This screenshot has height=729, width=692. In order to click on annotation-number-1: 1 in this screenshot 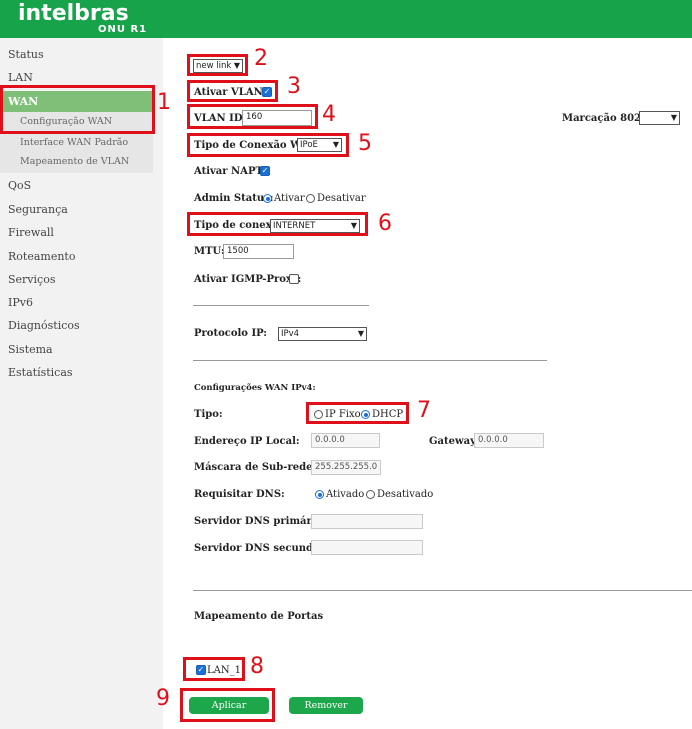, I will do `click(164, 102)`.